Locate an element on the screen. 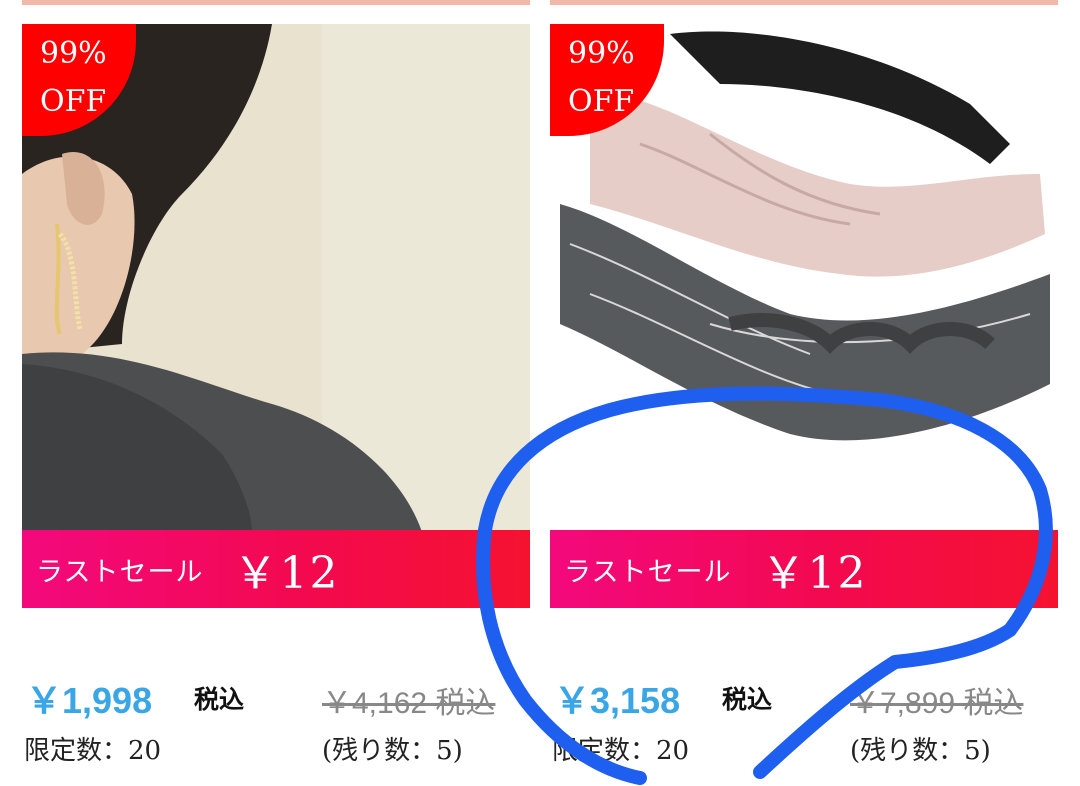  original-price: ￥4,162 税込 is located at coordinates (409, 703).